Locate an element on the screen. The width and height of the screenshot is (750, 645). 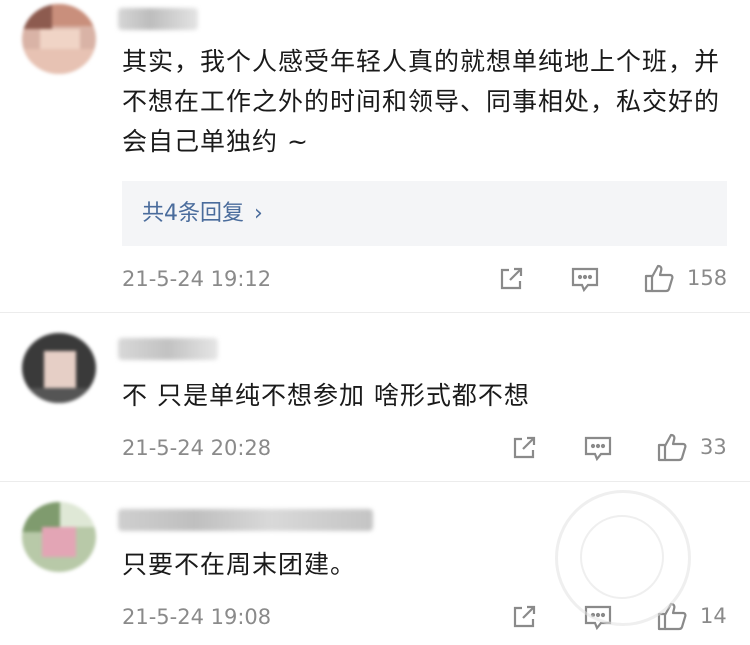
watermark-logo is located at coordinates (623, 558).